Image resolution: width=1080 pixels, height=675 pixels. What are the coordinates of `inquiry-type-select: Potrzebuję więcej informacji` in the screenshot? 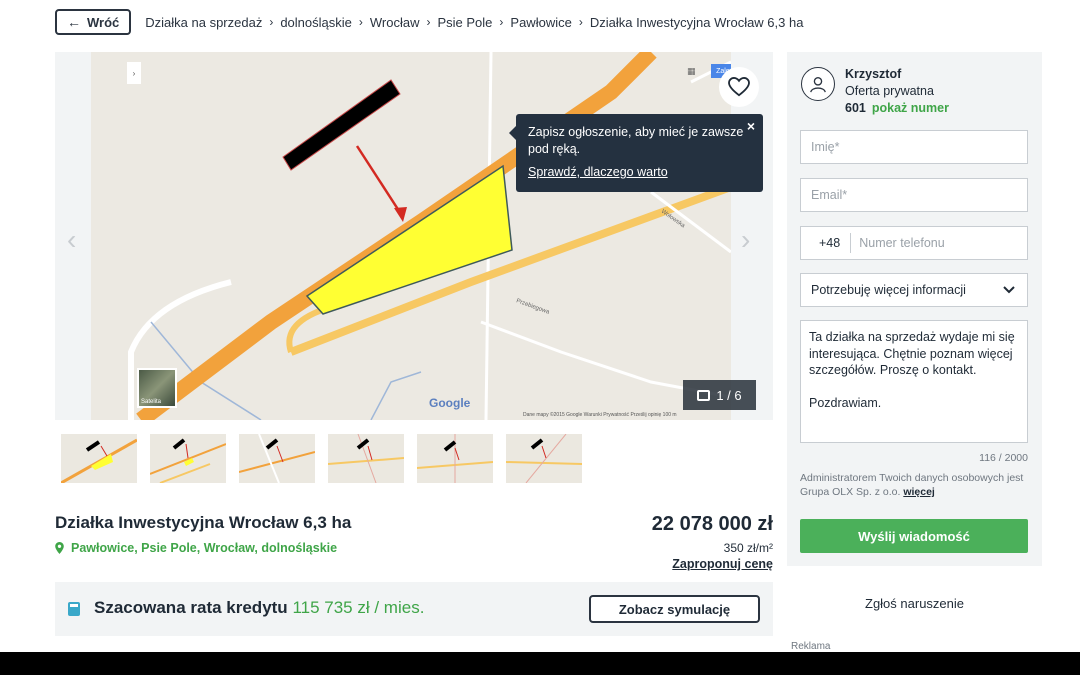 It's located at (914, 290).